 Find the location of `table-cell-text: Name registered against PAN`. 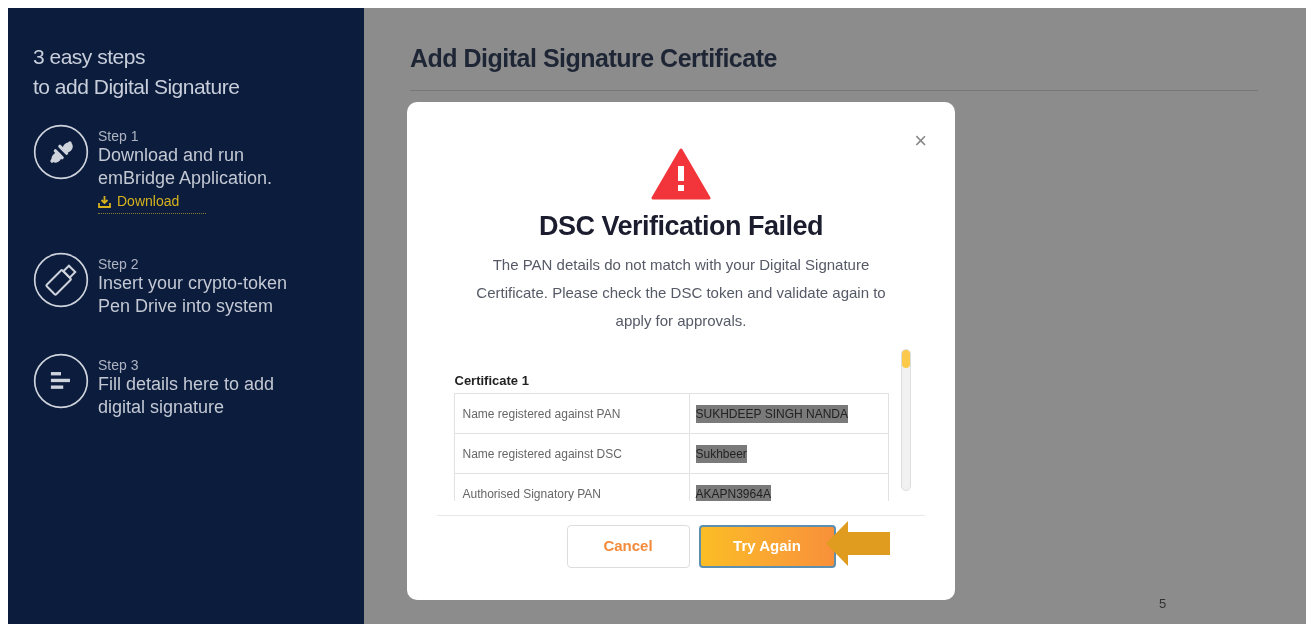

table-cell-text: Name registered against PAN is located at coordinates (541, 414).